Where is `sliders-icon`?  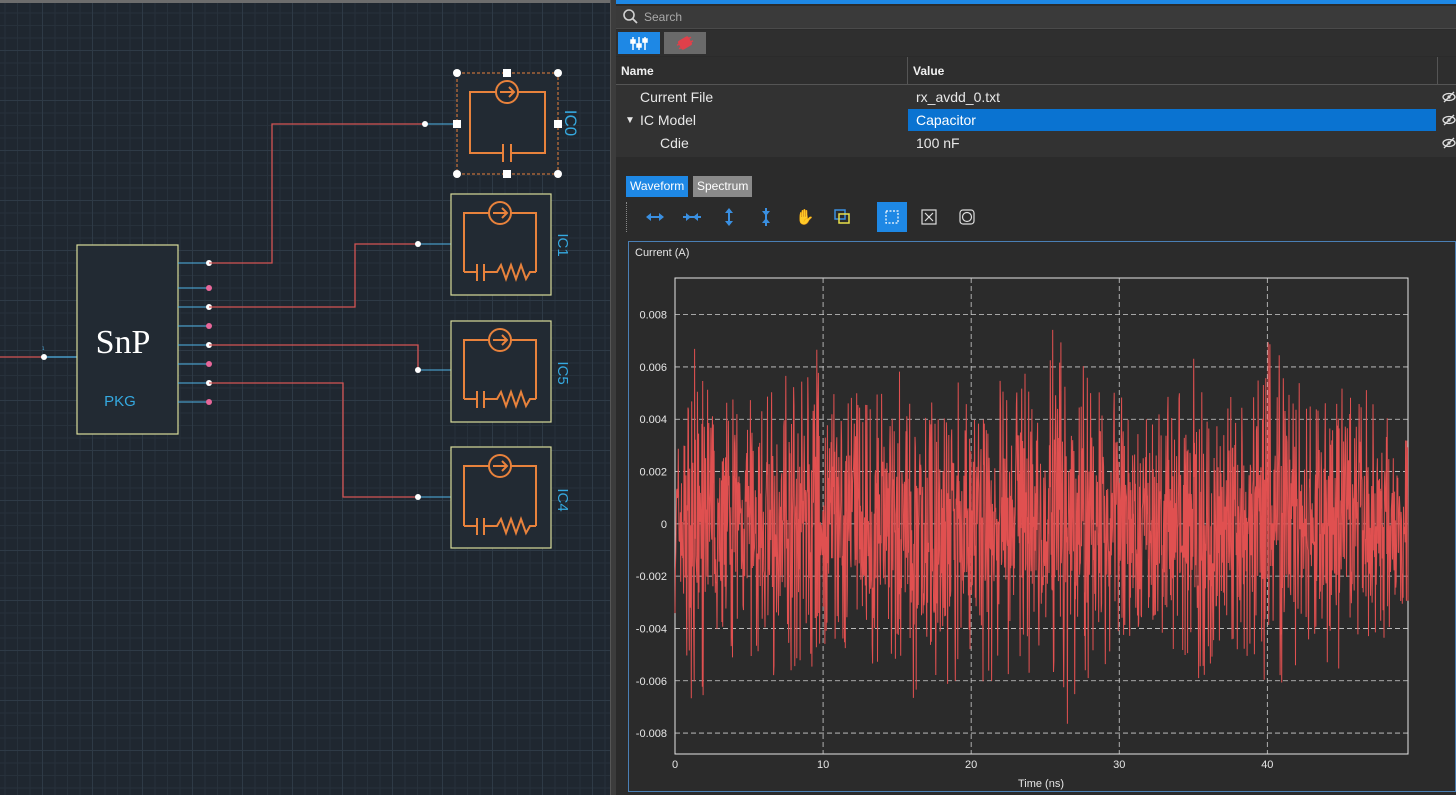 sliders-icon is located at coordinates (639, 43).